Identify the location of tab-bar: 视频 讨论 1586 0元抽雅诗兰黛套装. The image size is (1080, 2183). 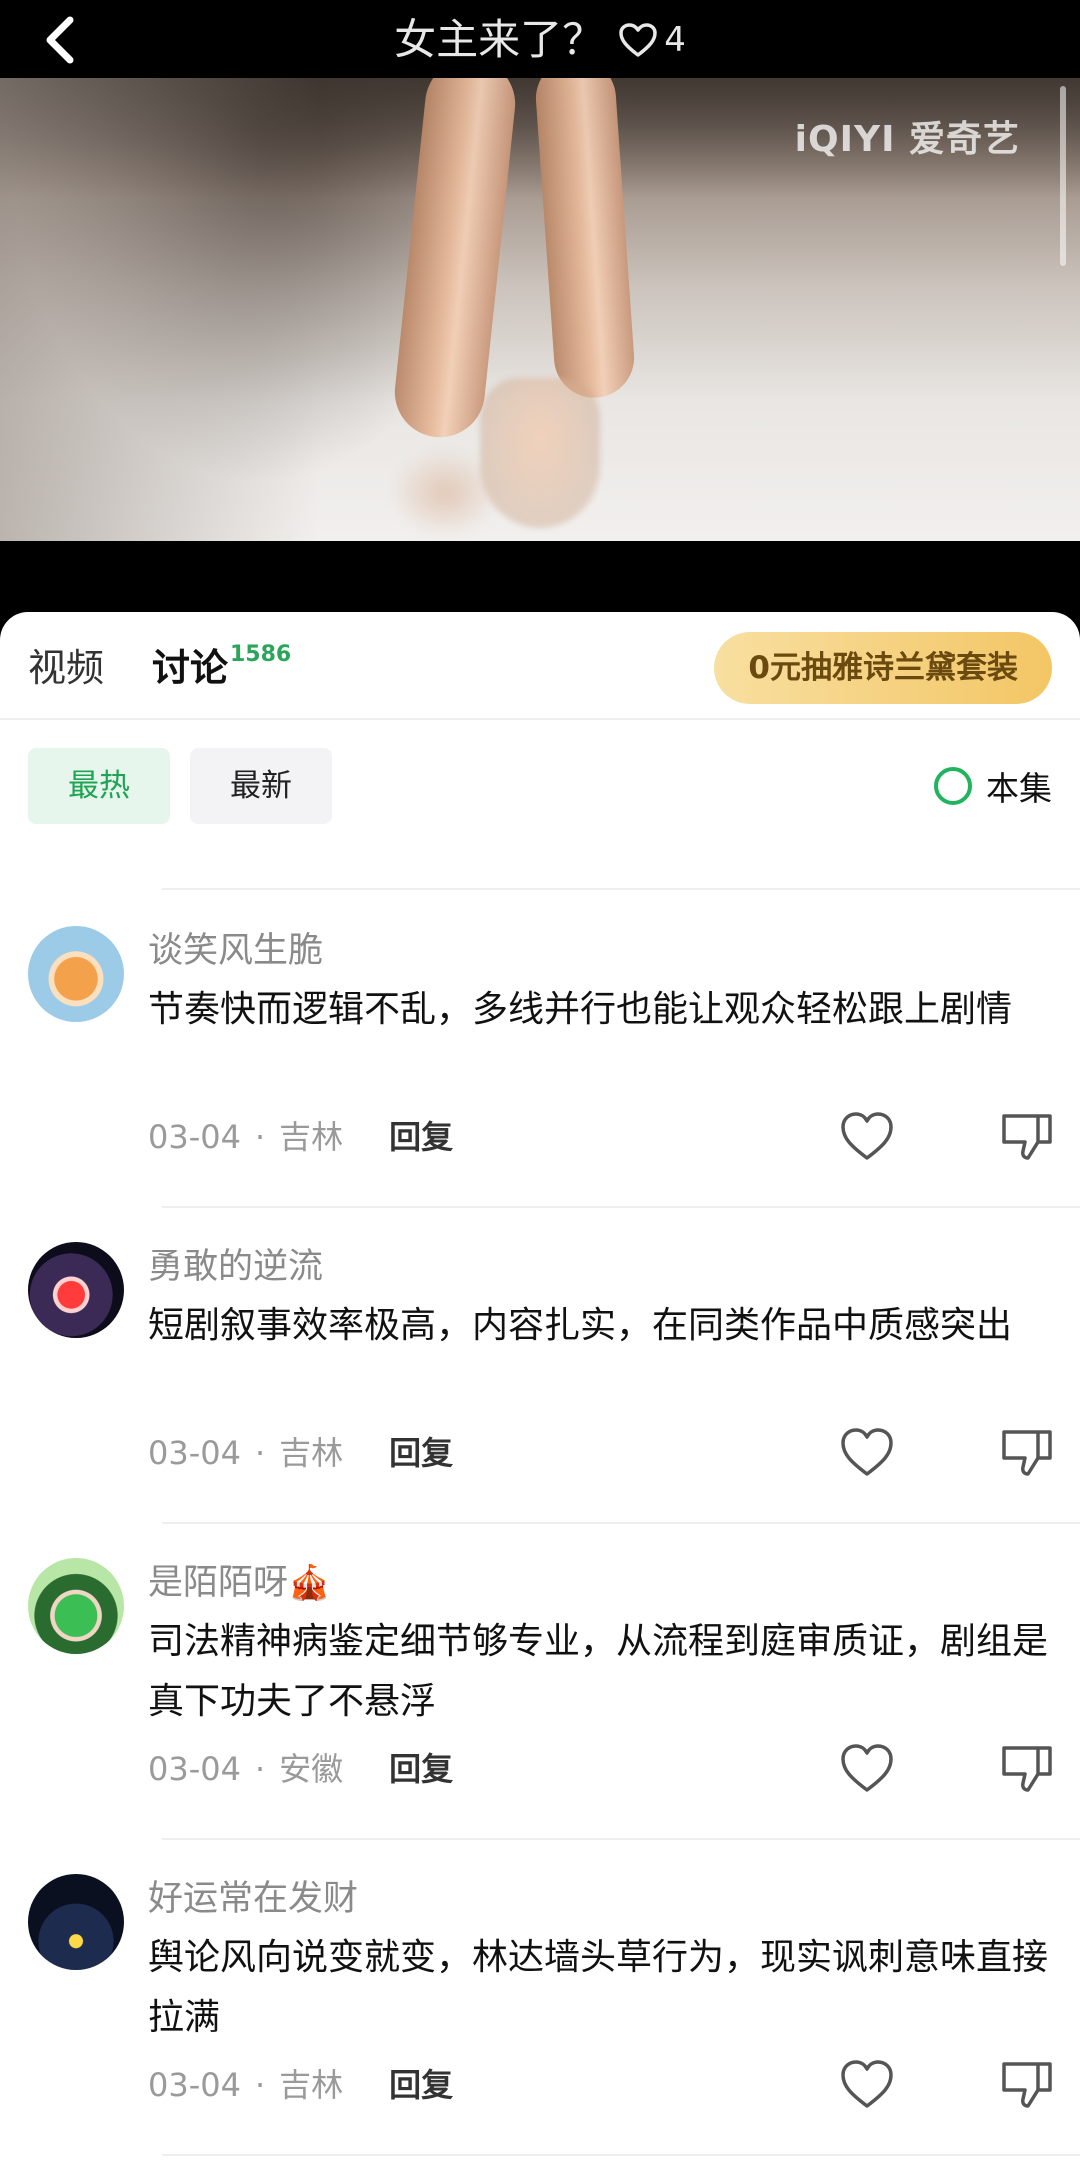
(540, 666).